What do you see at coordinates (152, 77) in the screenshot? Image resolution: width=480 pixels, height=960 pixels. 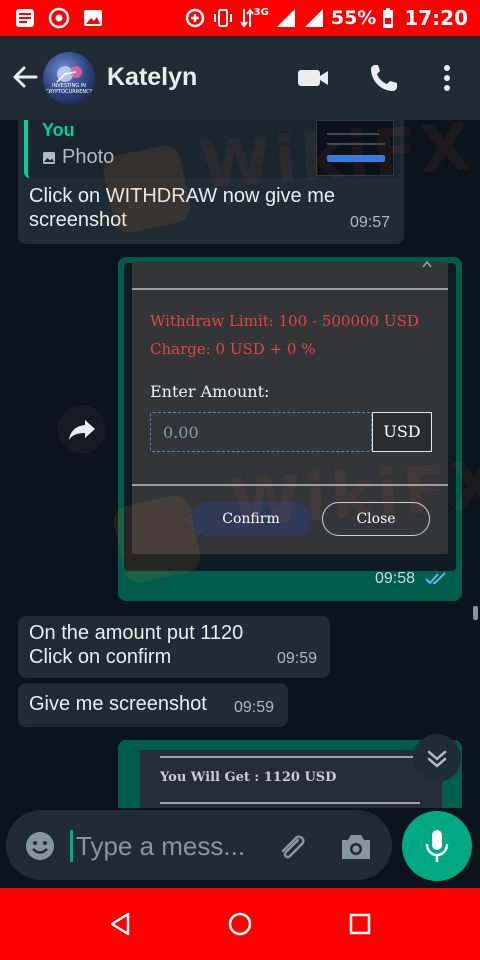 I see `contact-name: Katelyn` at bounding box center [152, 77].